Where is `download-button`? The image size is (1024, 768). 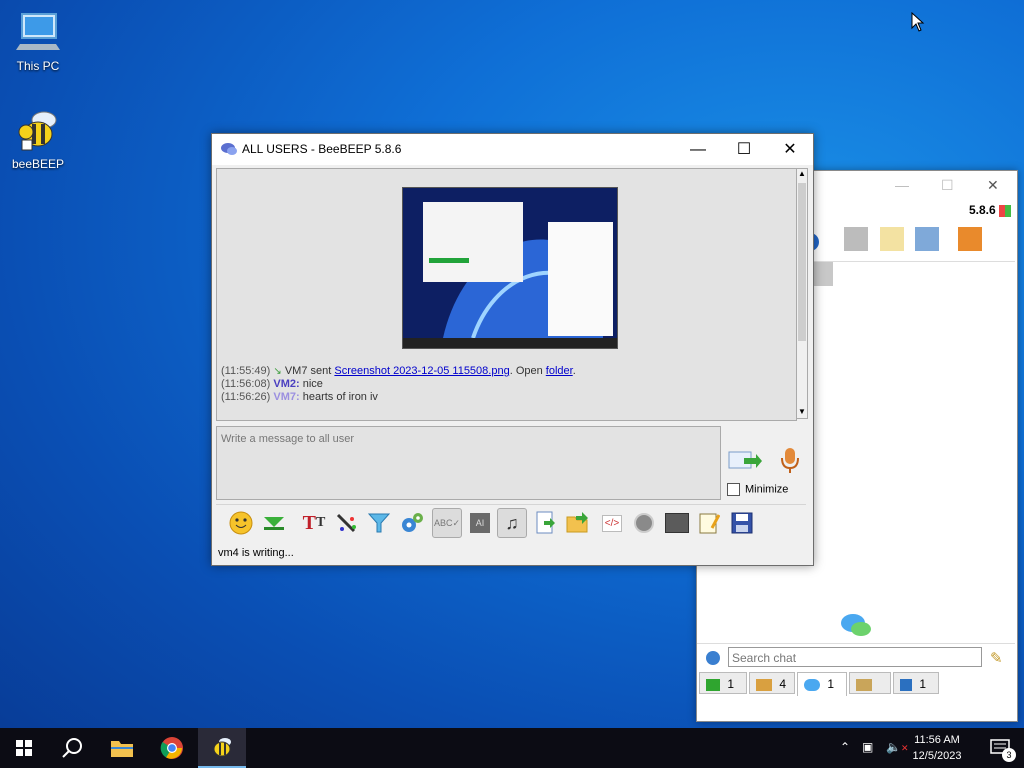
download-button is located at coordinates (274, 523).